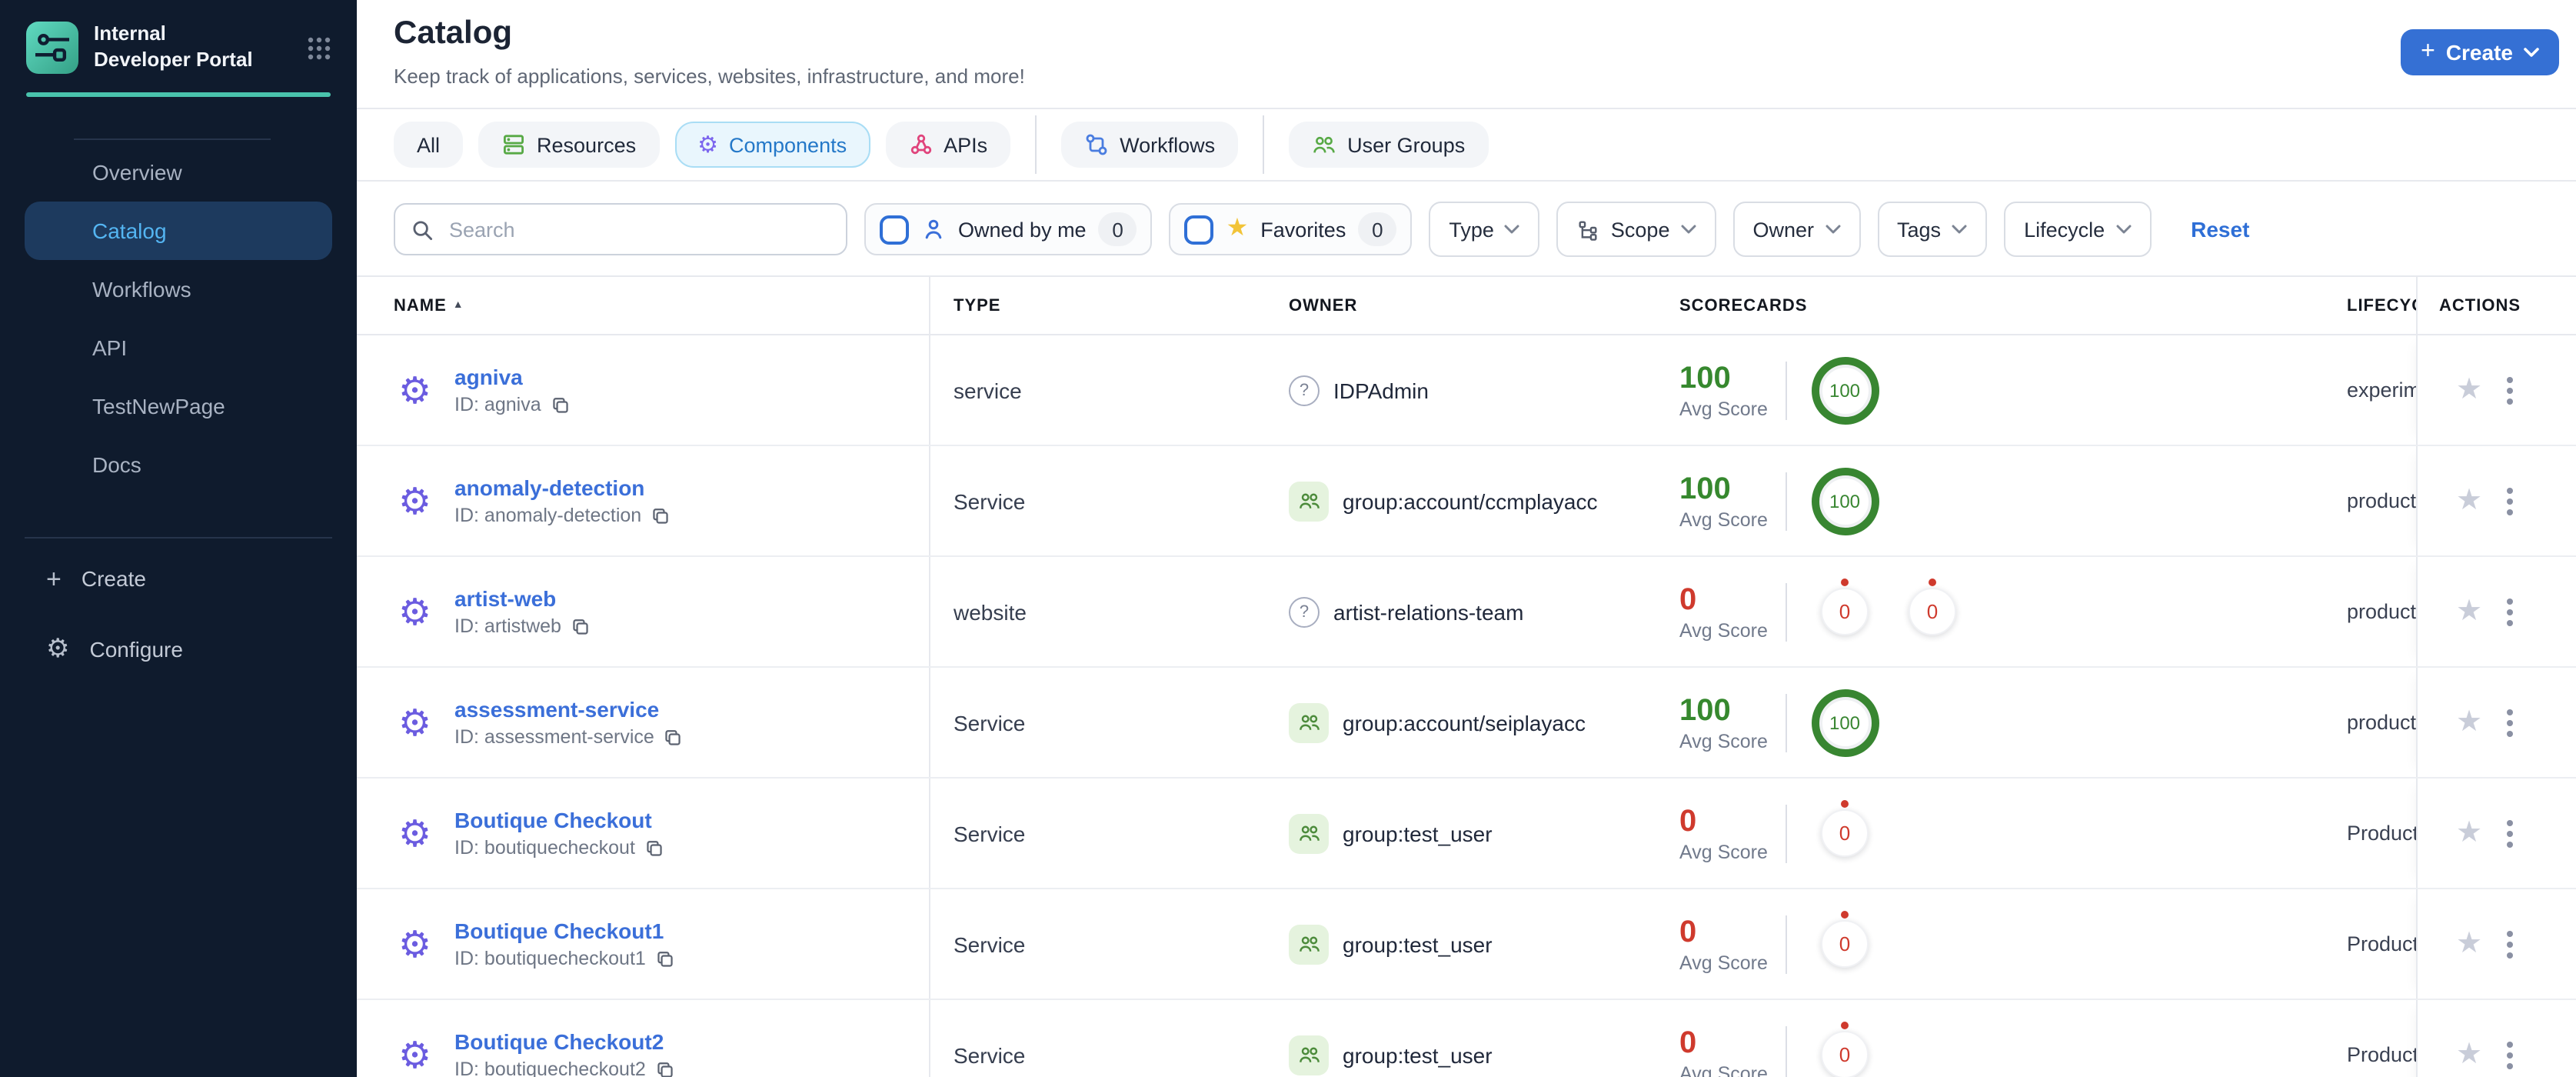 This screenshot has width=2576, height=1077. What do you see at coordinates (178, 231) in the screenshot?
I see `sidebar-item-catalog: Catalog` at bounding box center [178, 231].